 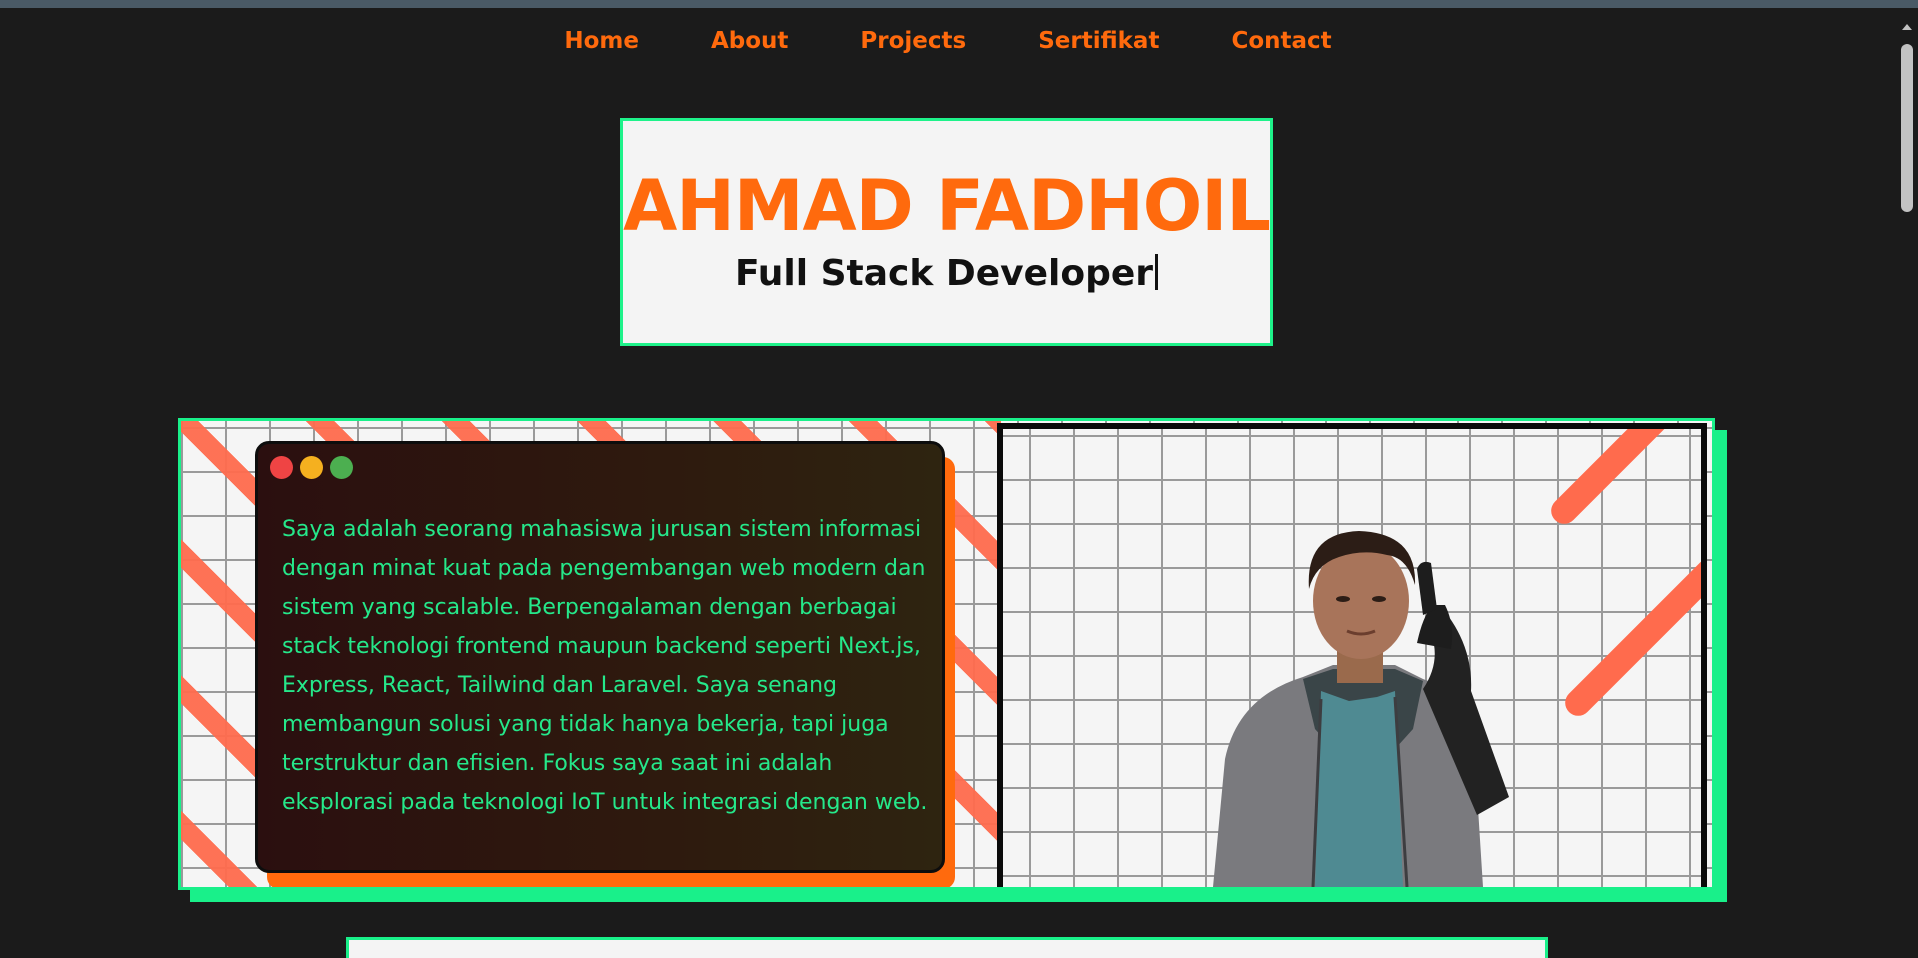 What do you see at coordinates (1361, 709) in the screenshot?
I see `profile-photo` at bounding box center [1361, 709].